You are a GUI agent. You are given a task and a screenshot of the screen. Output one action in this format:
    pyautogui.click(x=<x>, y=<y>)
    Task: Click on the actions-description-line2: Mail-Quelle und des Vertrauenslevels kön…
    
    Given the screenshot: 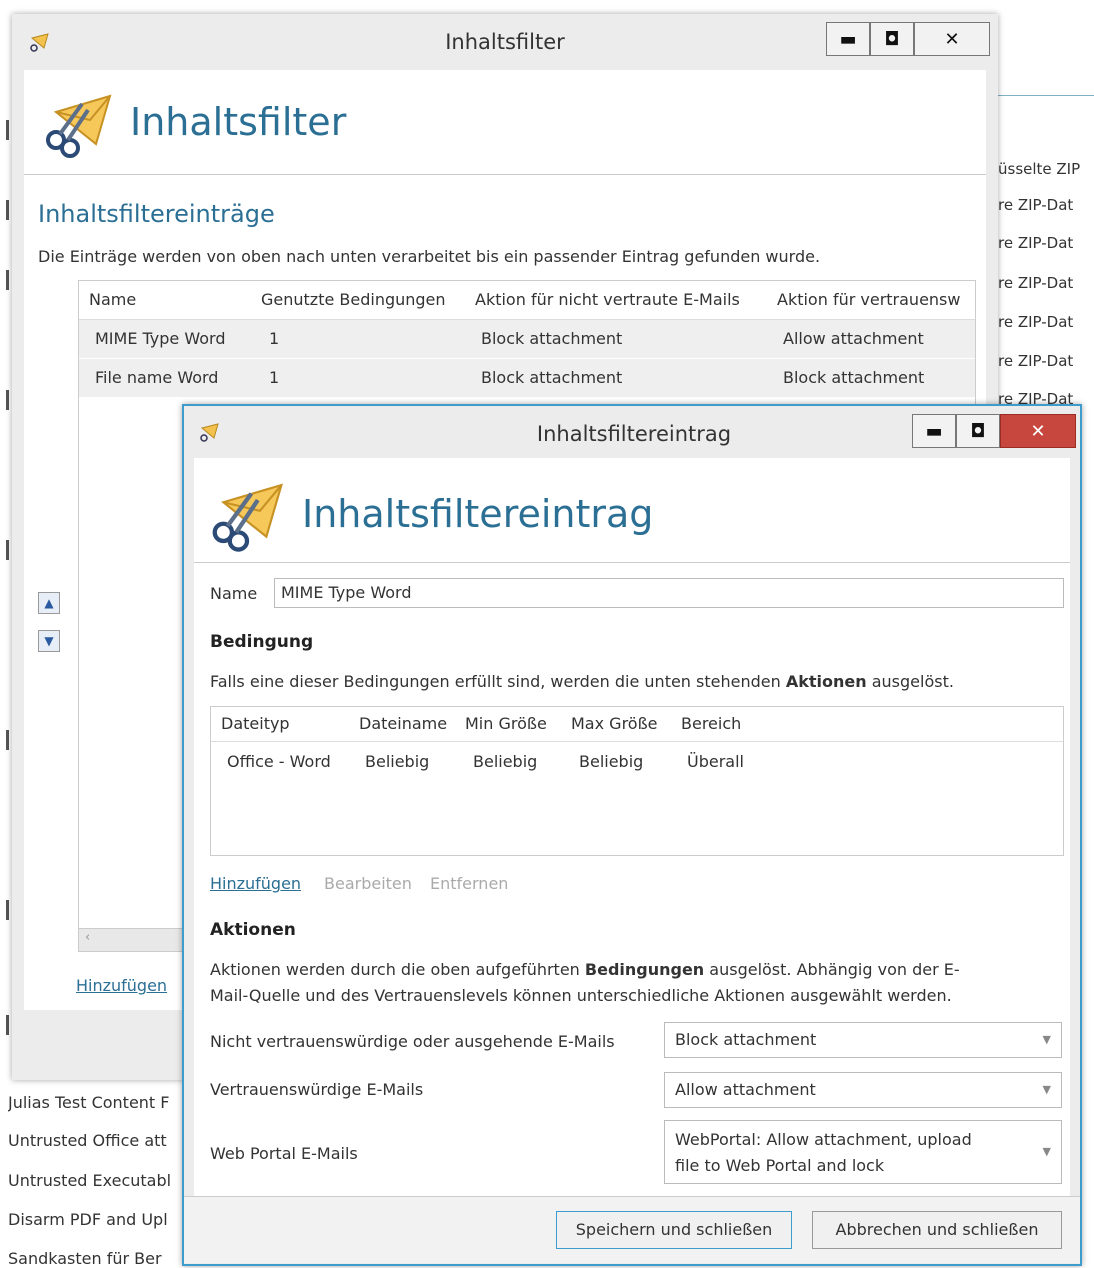 What is the action you would take?
    pyautogui.click(x=581, y=995)
    